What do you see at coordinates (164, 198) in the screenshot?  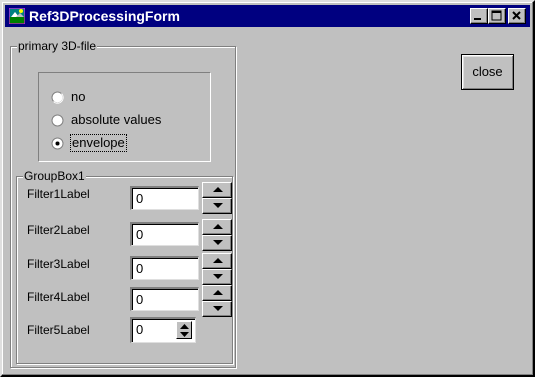 I see `filter1-input: 0` at bounding box center [164, 198].